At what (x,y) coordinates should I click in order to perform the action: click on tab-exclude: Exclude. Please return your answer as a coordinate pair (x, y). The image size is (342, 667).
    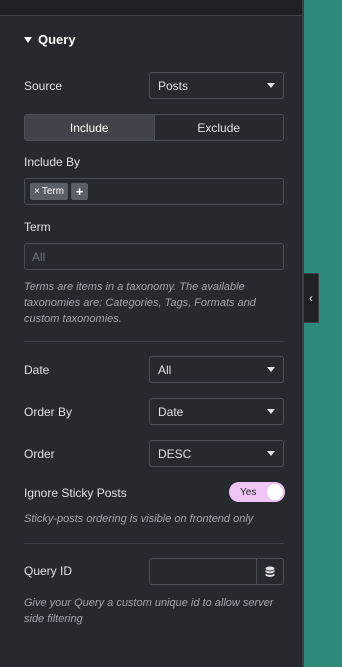
    Looking at the image, I should click on (218, 127).